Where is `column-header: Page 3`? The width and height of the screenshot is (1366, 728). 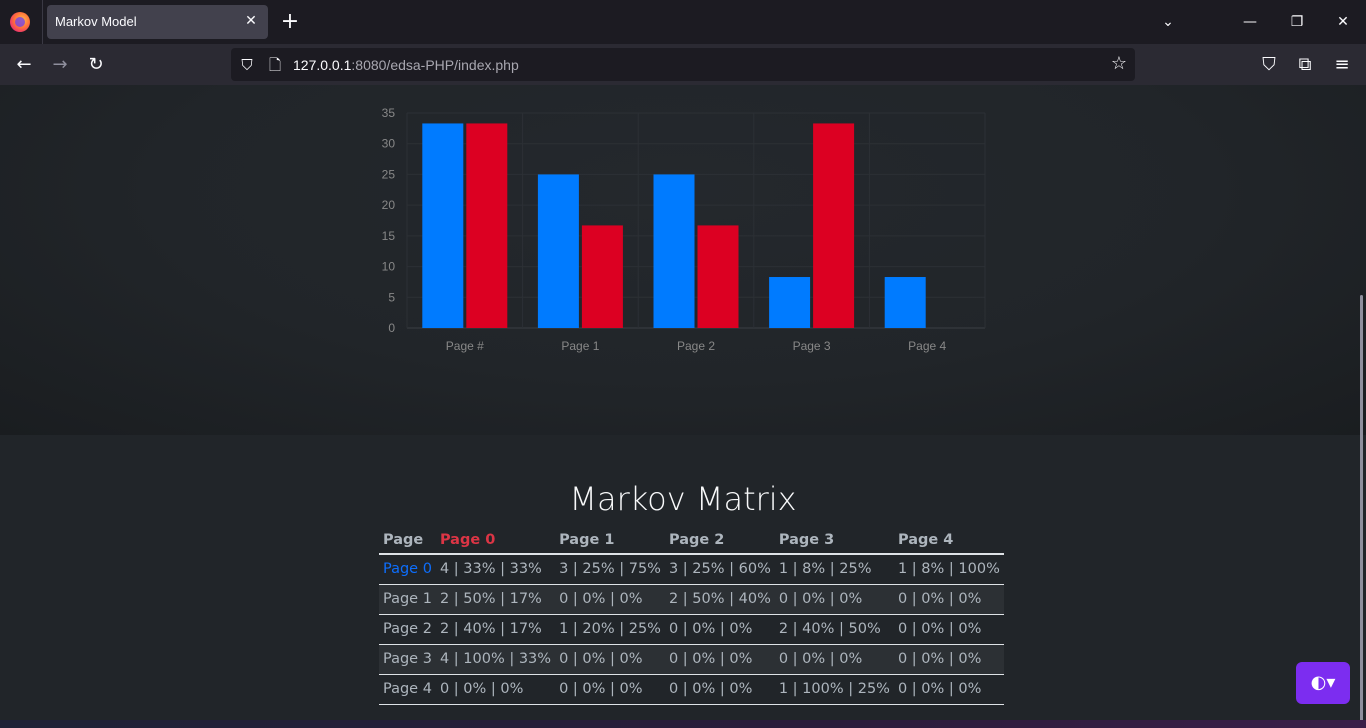 column-header: Page 3 is located at coordinates (834, 540).